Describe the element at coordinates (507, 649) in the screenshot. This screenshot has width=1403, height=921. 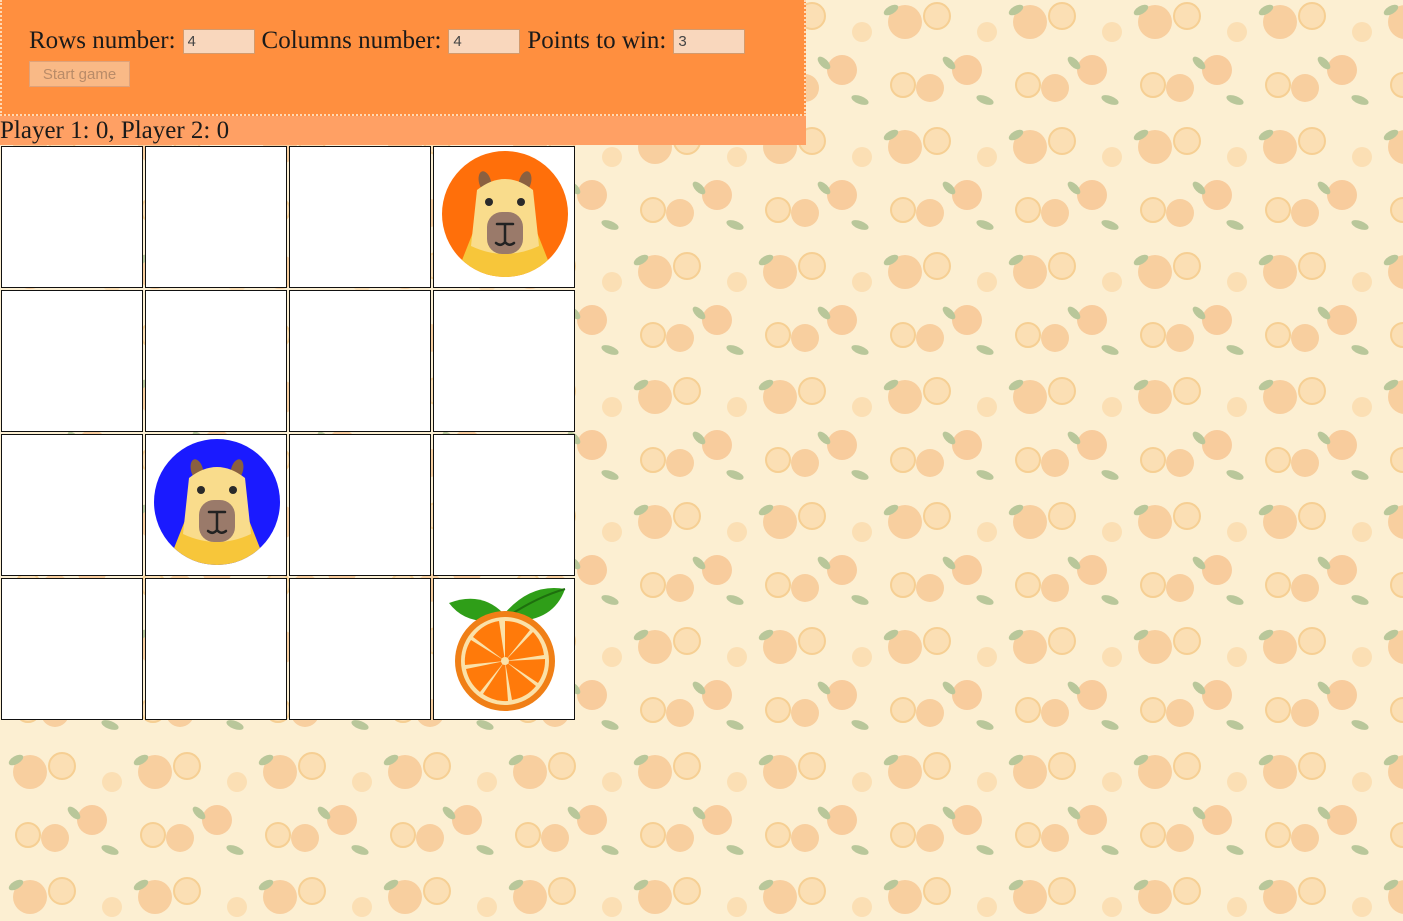
I see `orange-fruit-icon` at that location.